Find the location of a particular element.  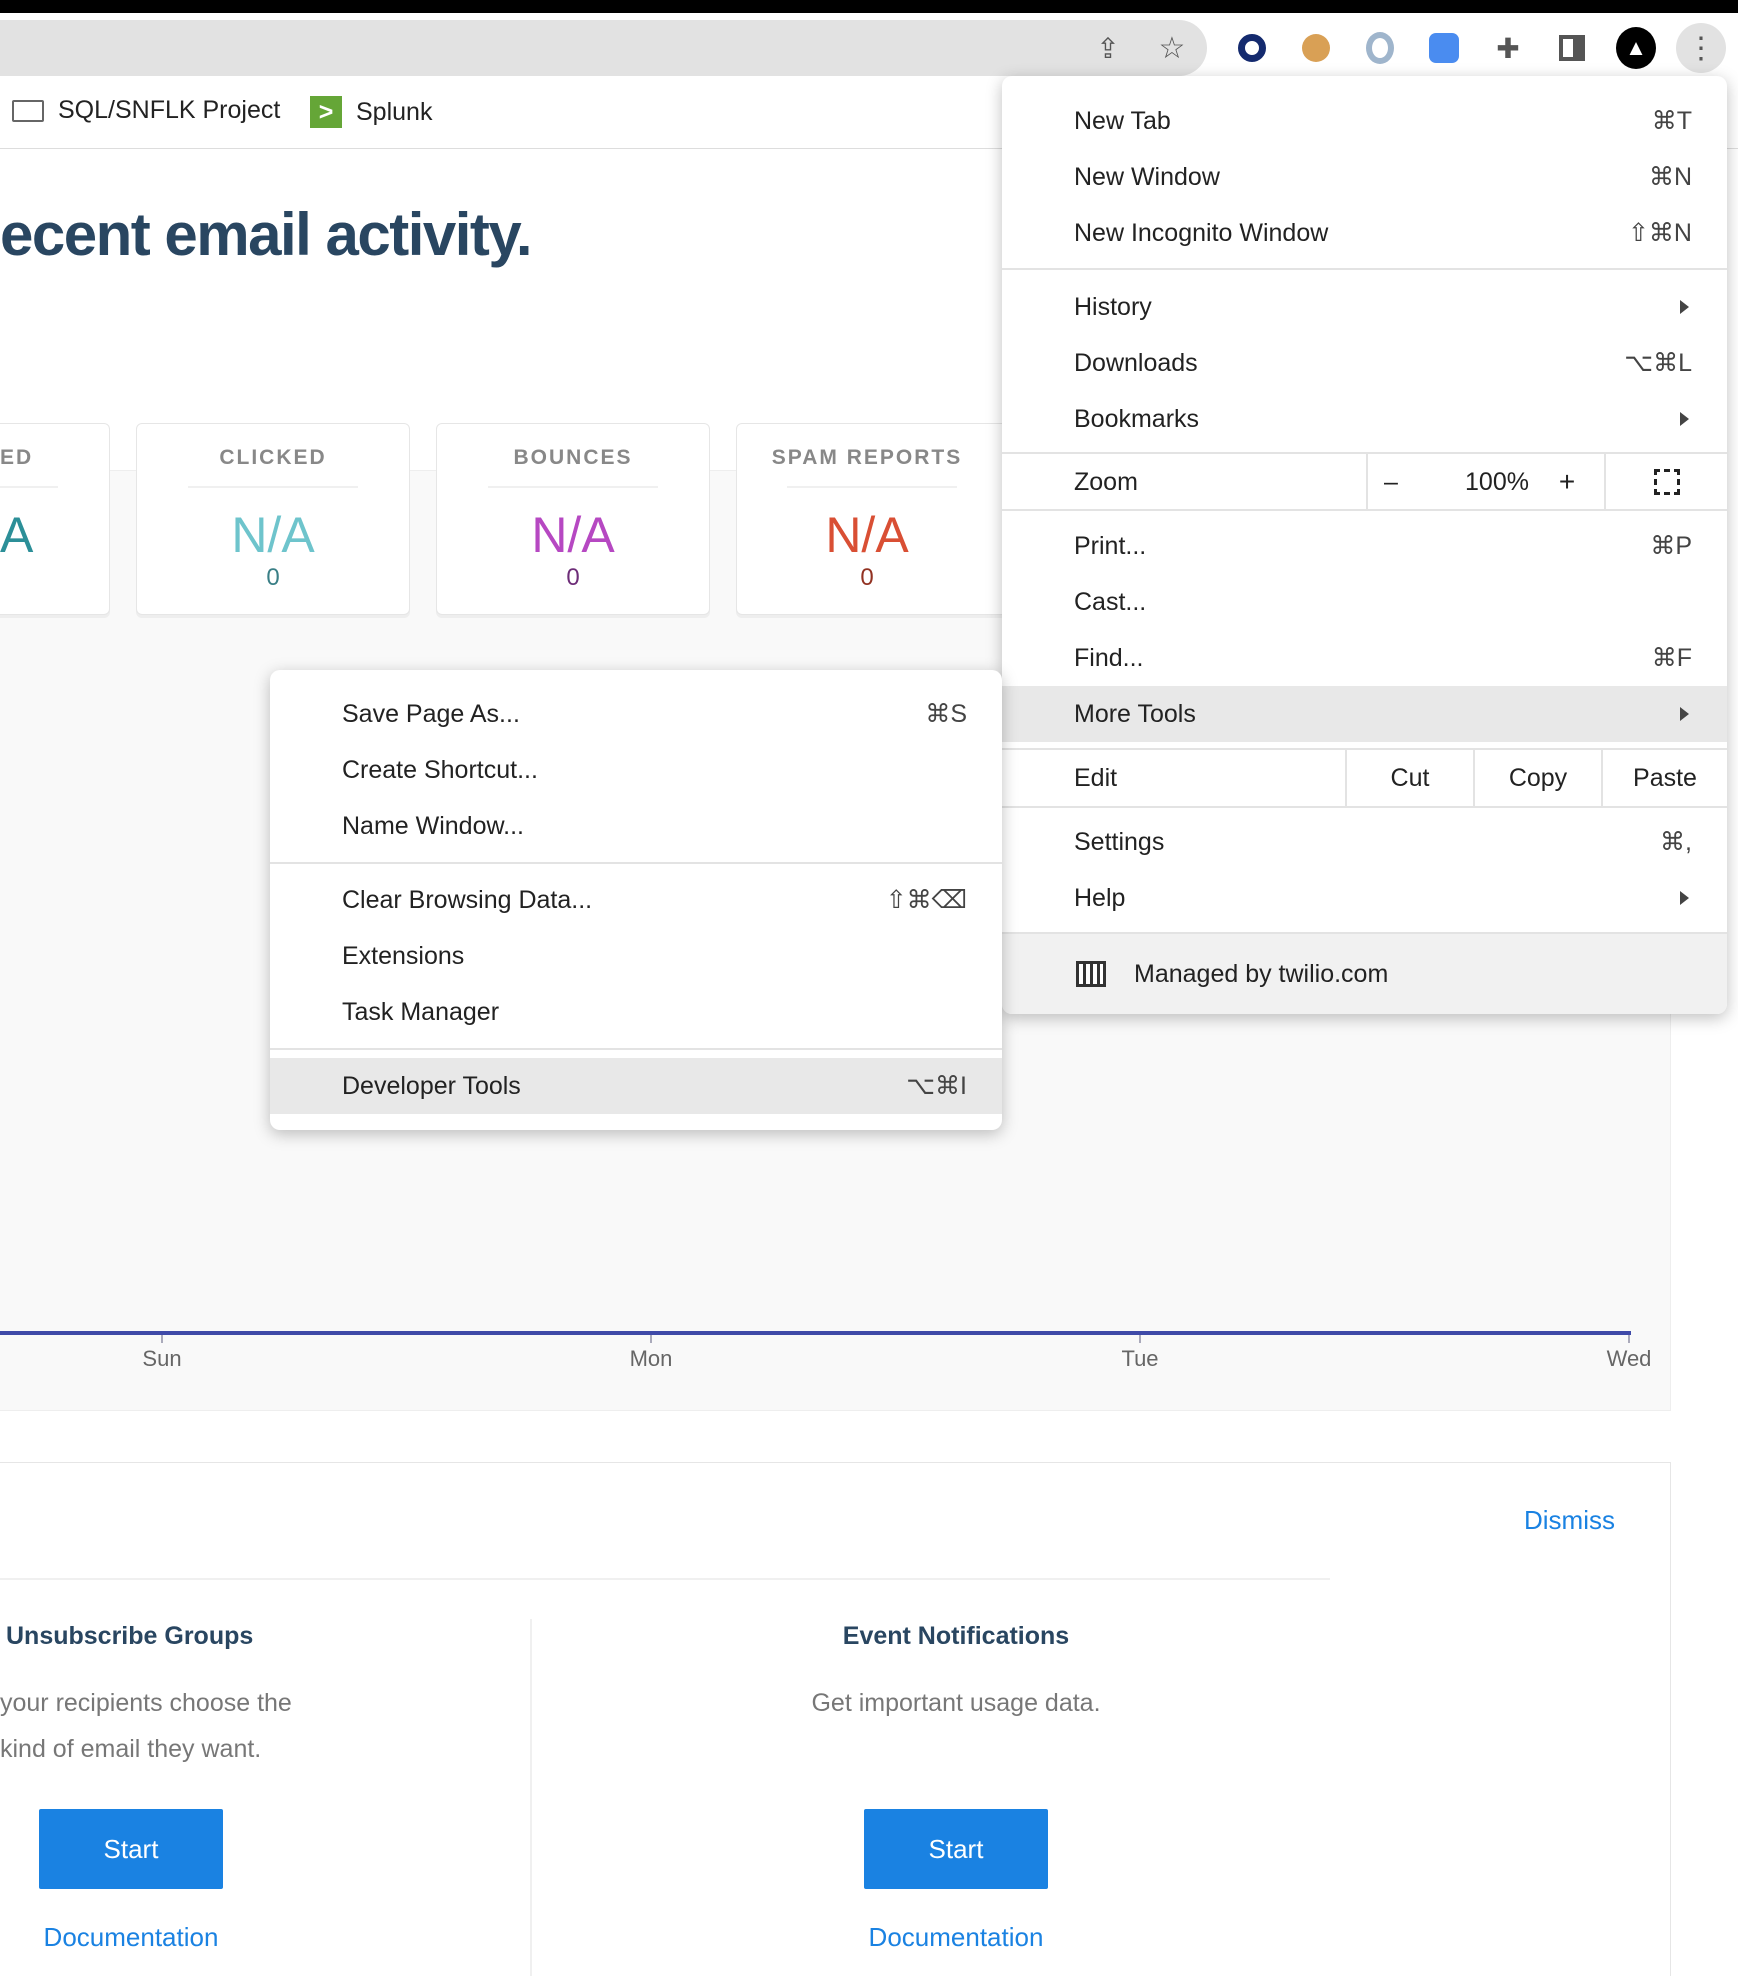

x-label-mon: Mon is located at coordinates (651, 1358).